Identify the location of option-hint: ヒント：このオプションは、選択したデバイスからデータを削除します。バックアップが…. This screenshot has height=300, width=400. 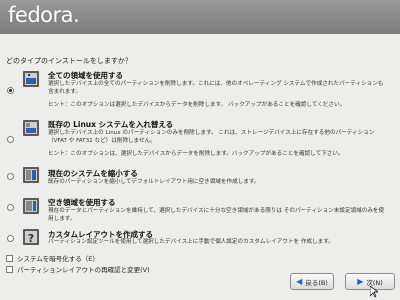
(196, 154).